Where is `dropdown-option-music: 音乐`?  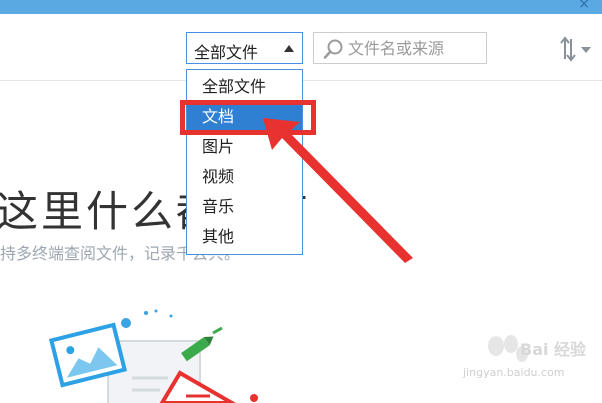
dropdown-option-music: 音乐 is located at coordinates (244, 207).